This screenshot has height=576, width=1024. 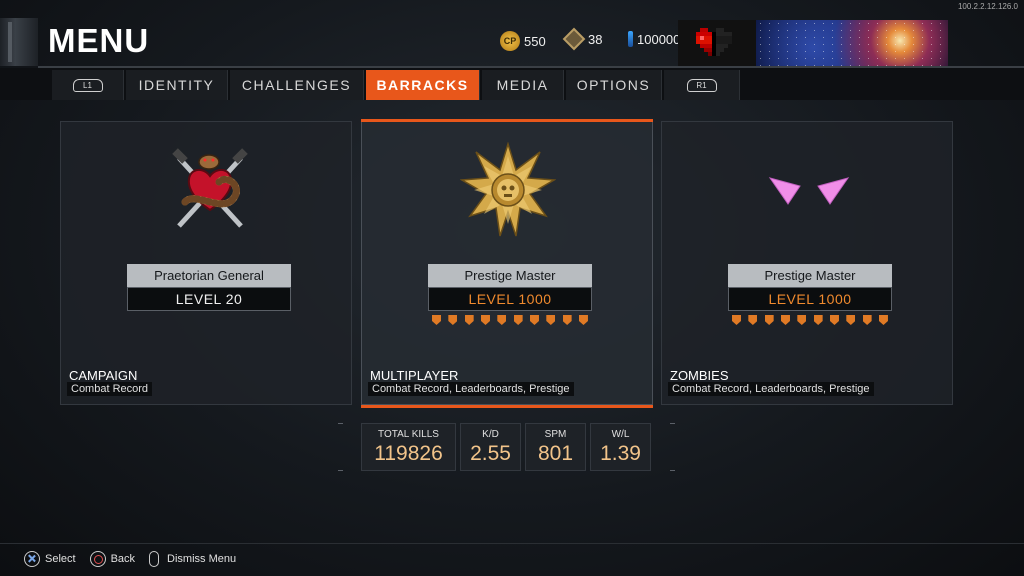 I want to click on stat-value: 119826, so click(x=408, y=453).